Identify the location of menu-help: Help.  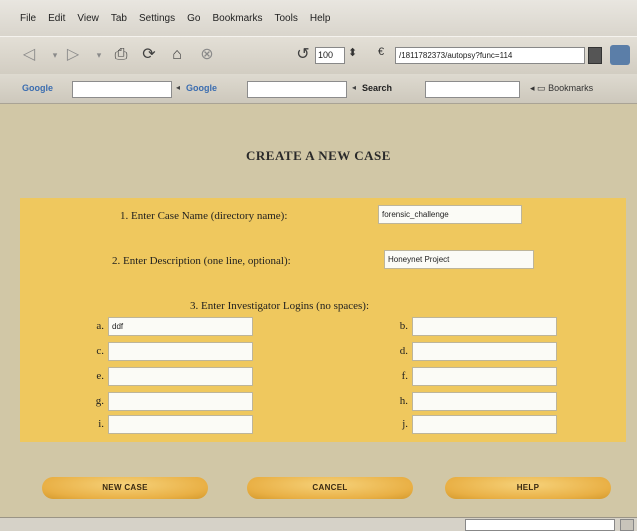
(320, 18).